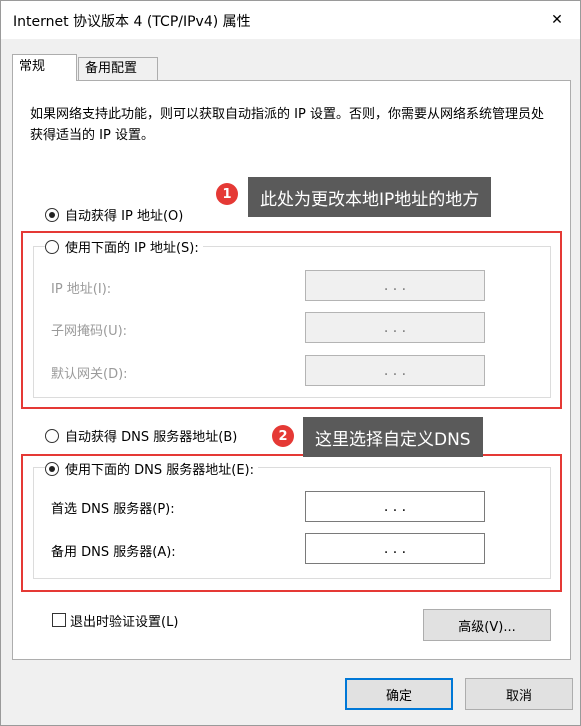 The image size is (581, 726). I want to click on radio-auto-dns: 自动获得 DNS 服务器地址(B), so click(141, 435).